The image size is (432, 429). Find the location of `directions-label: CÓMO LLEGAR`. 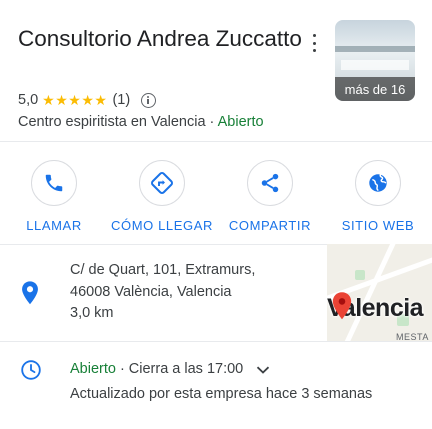

directions-label: CÓMO LLEGAR is located at coordinates (162, 225).